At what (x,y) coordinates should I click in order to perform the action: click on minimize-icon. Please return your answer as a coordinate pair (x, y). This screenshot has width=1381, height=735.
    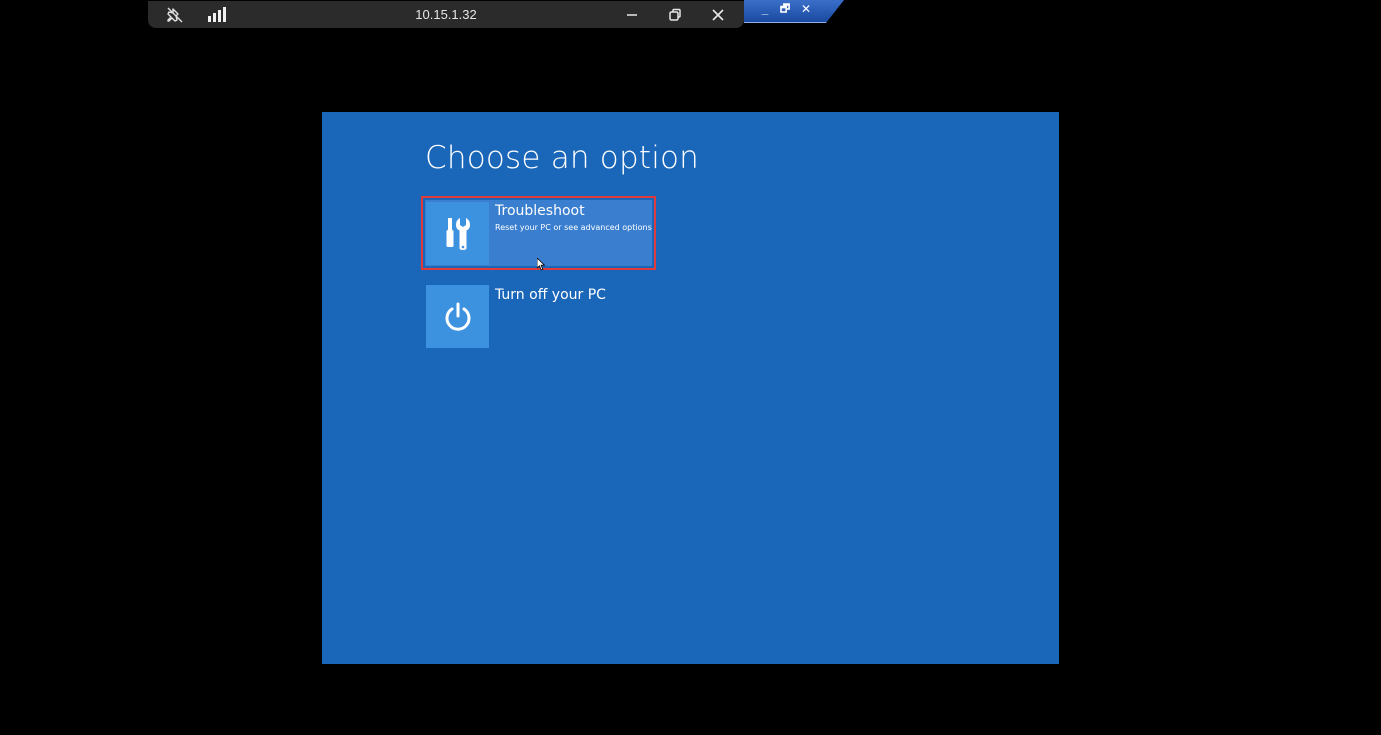
    Looking at the image, I should click on (632, 15).